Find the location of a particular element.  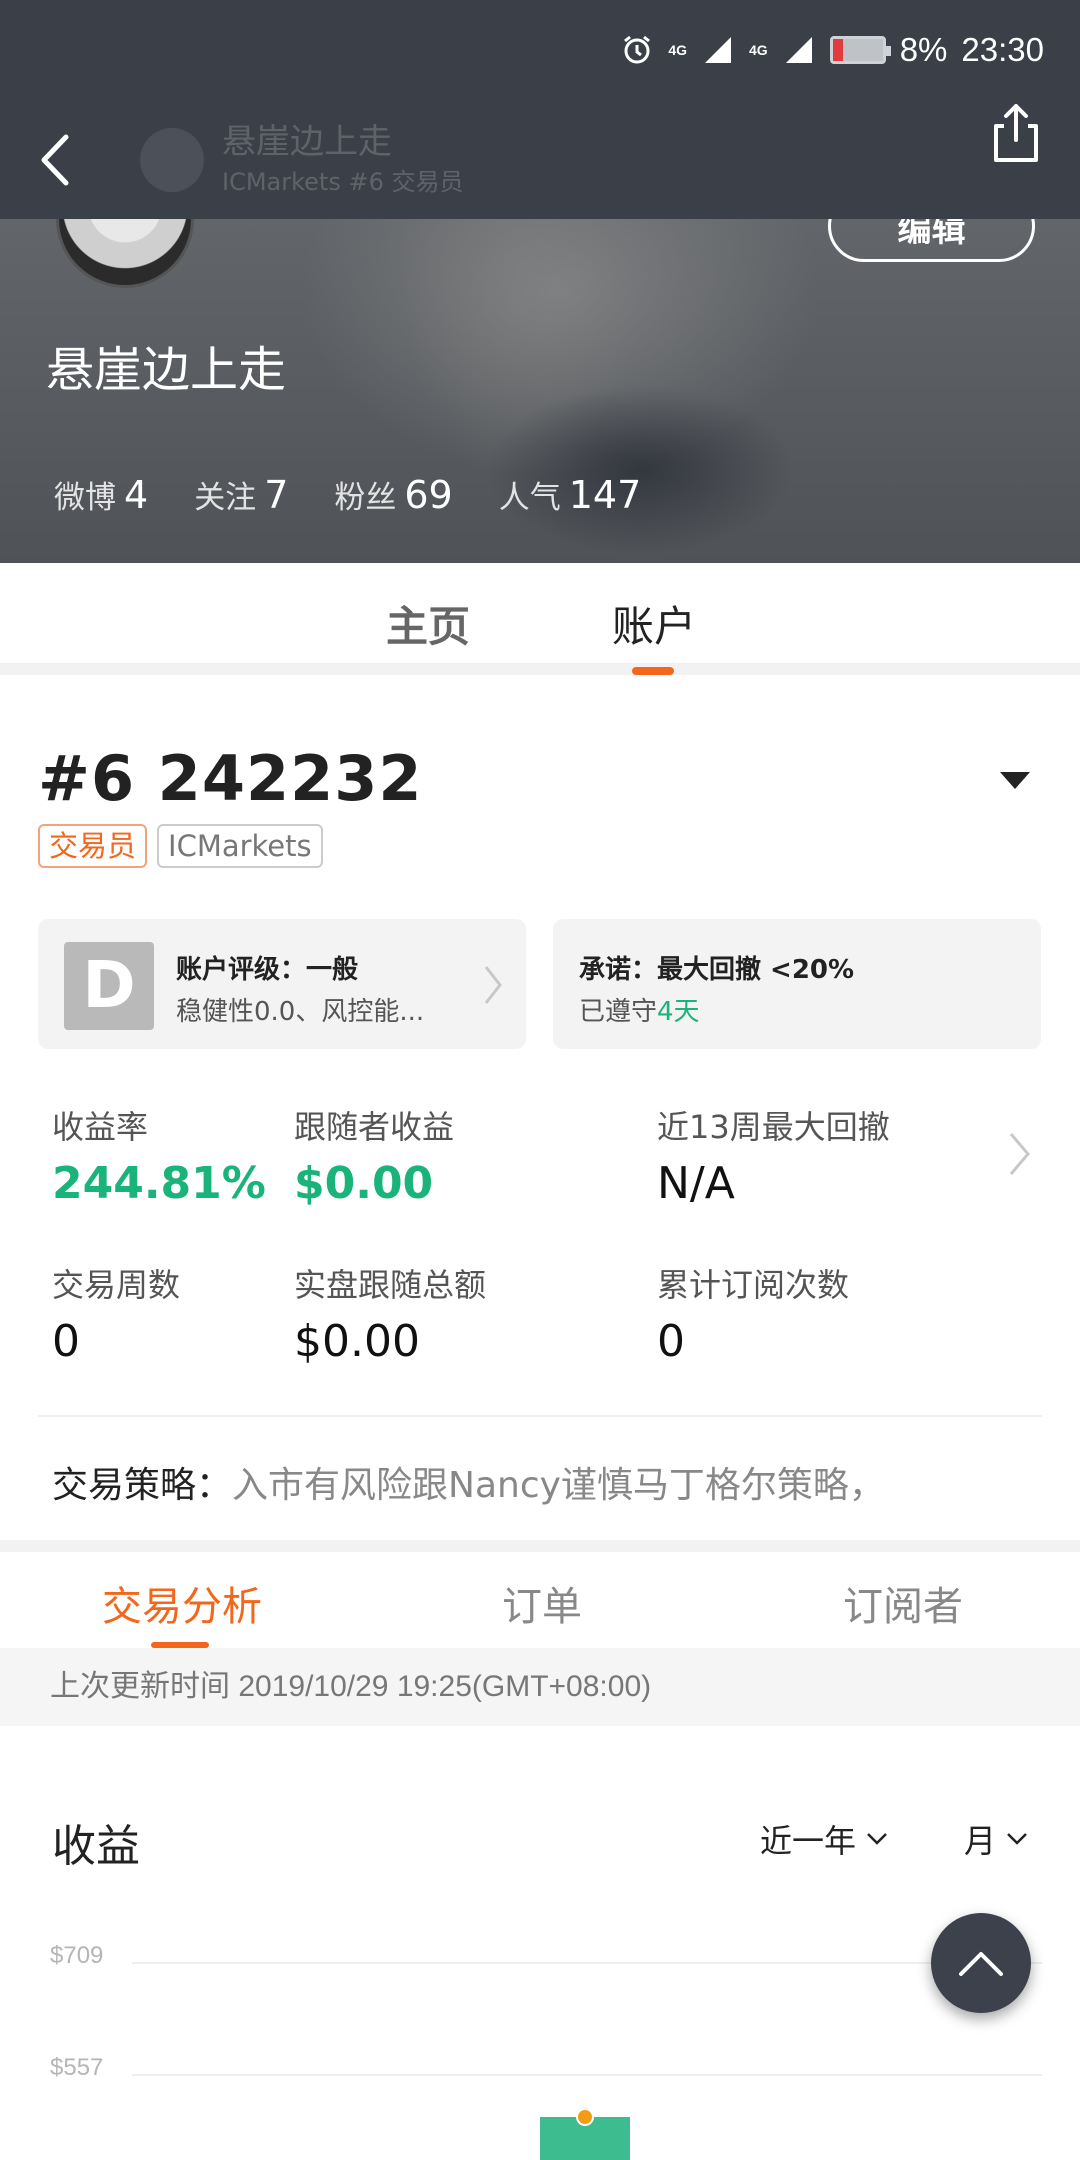

unit-filter: 月 is located at coordinates (996, 1839).